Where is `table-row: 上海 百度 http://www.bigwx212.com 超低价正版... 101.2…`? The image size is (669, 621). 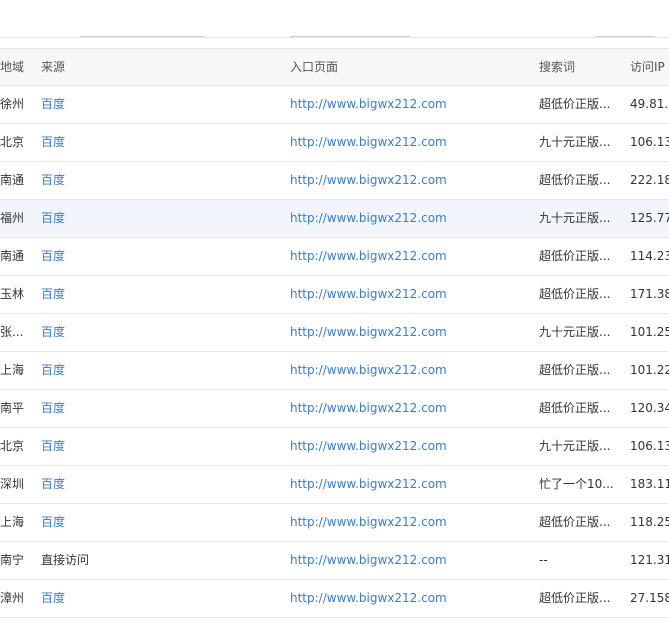
table-row: 上海 百度 http://www.bigwx212.com 超低价正版... 101.2… is located at coordinates (334, 371).